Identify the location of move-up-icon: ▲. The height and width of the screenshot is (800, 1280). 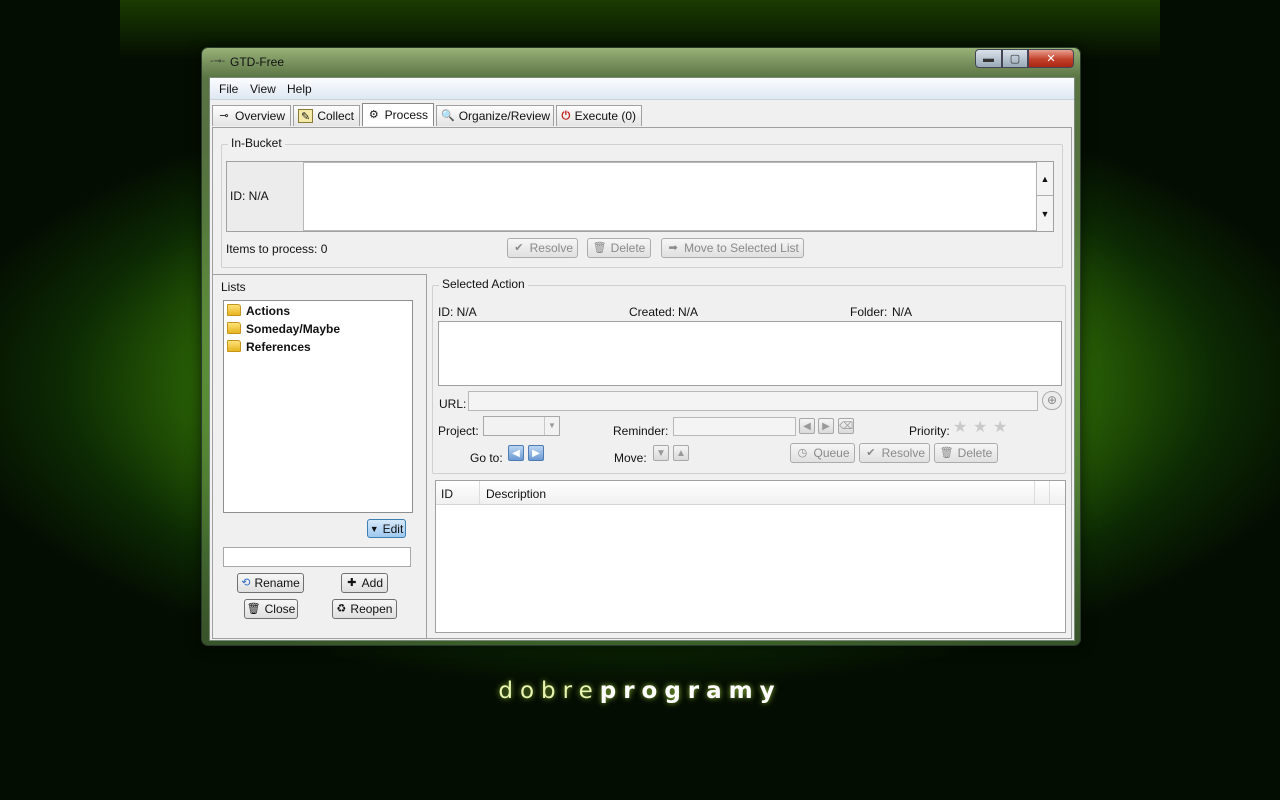
(681, 453).